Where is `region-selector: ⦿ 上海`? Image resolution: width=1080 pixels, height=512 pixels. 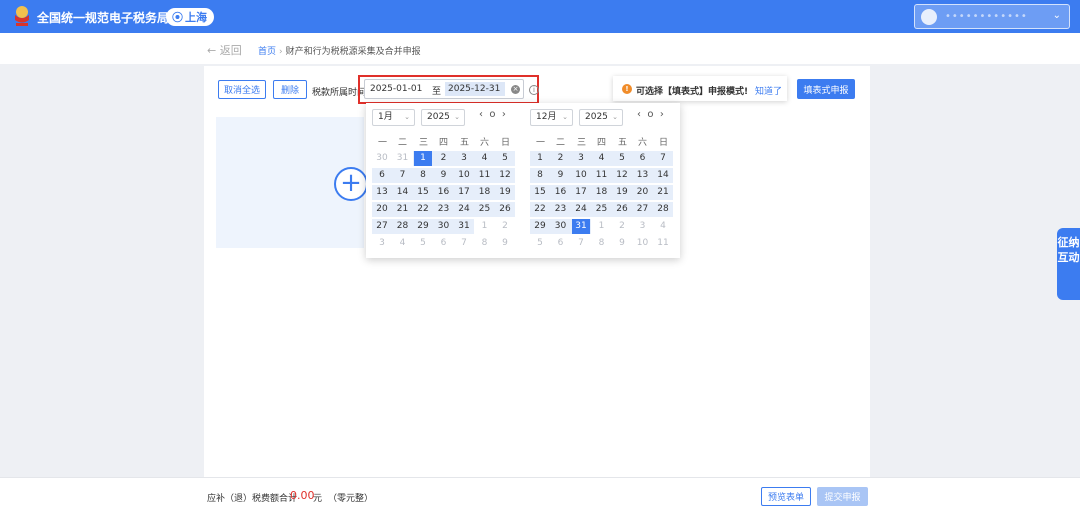 region-selector: ⦿ 上海 is located at coordinates (190, 17).